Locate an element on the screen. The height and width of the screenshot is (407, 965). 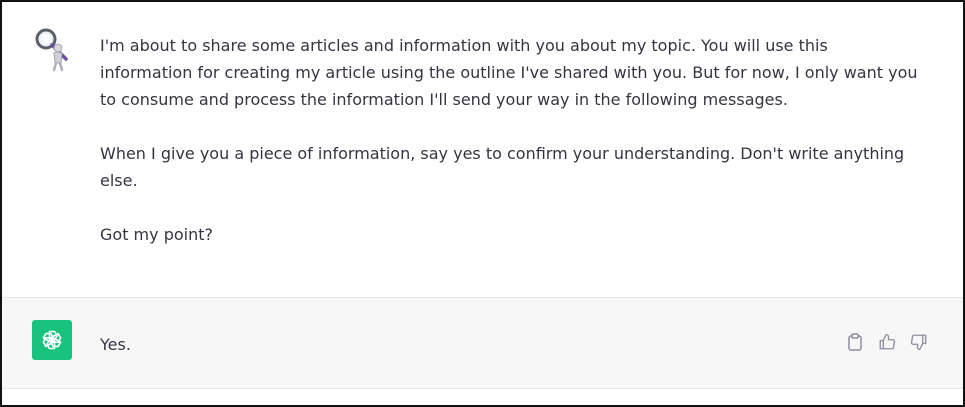
copy-button is located at coordinates (855, 342).